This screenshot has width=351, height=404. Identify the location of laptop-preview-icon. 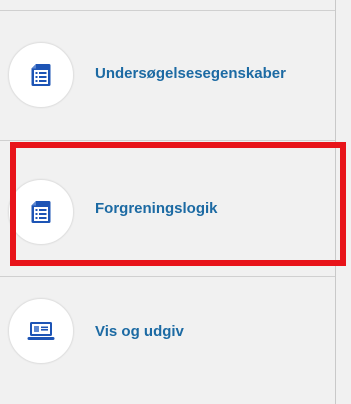
(41, 331).